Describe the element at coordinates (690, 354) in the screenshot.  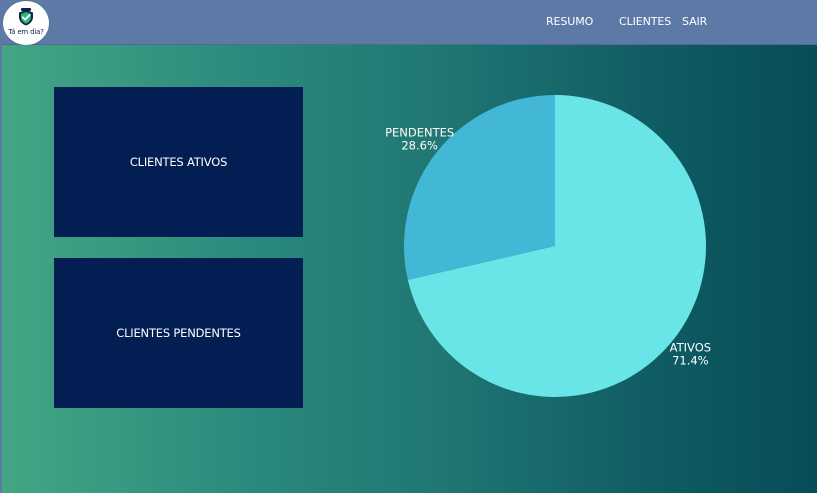
I see `pie-label-ativos: ATIVOS 71.4%` at that location.